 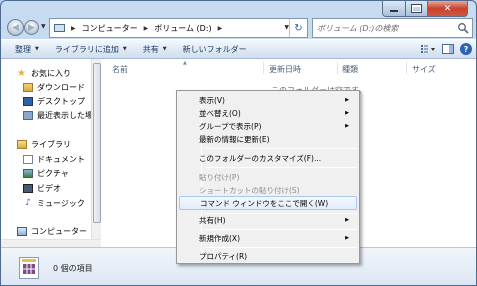 I want to click on column-header: 名前 ▲ 更新日時 種類 サイズ, so click(x=288, y=68).